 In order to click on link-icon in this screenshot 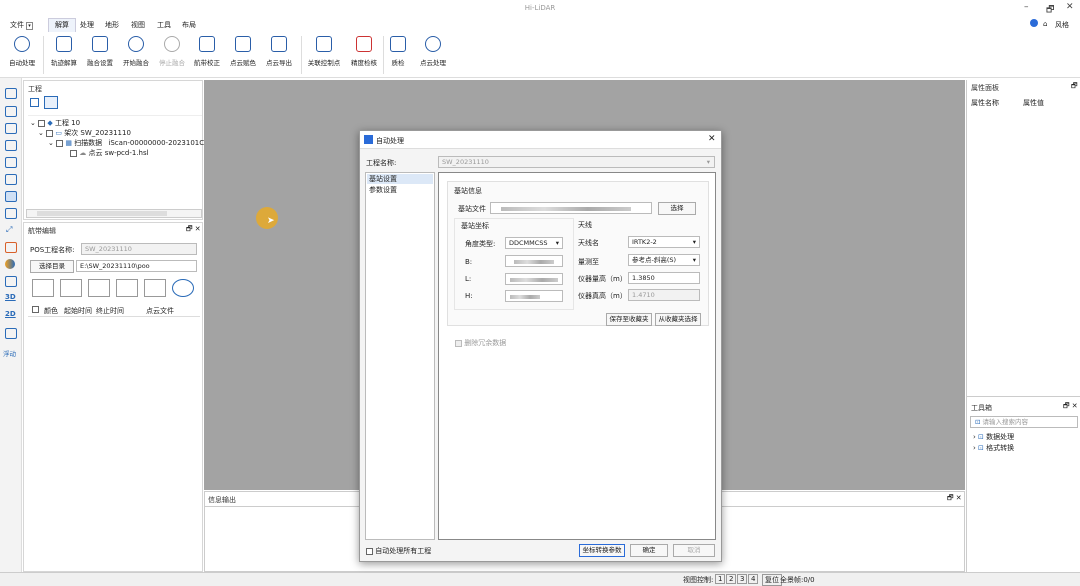, I will do `click(51, 102)`.